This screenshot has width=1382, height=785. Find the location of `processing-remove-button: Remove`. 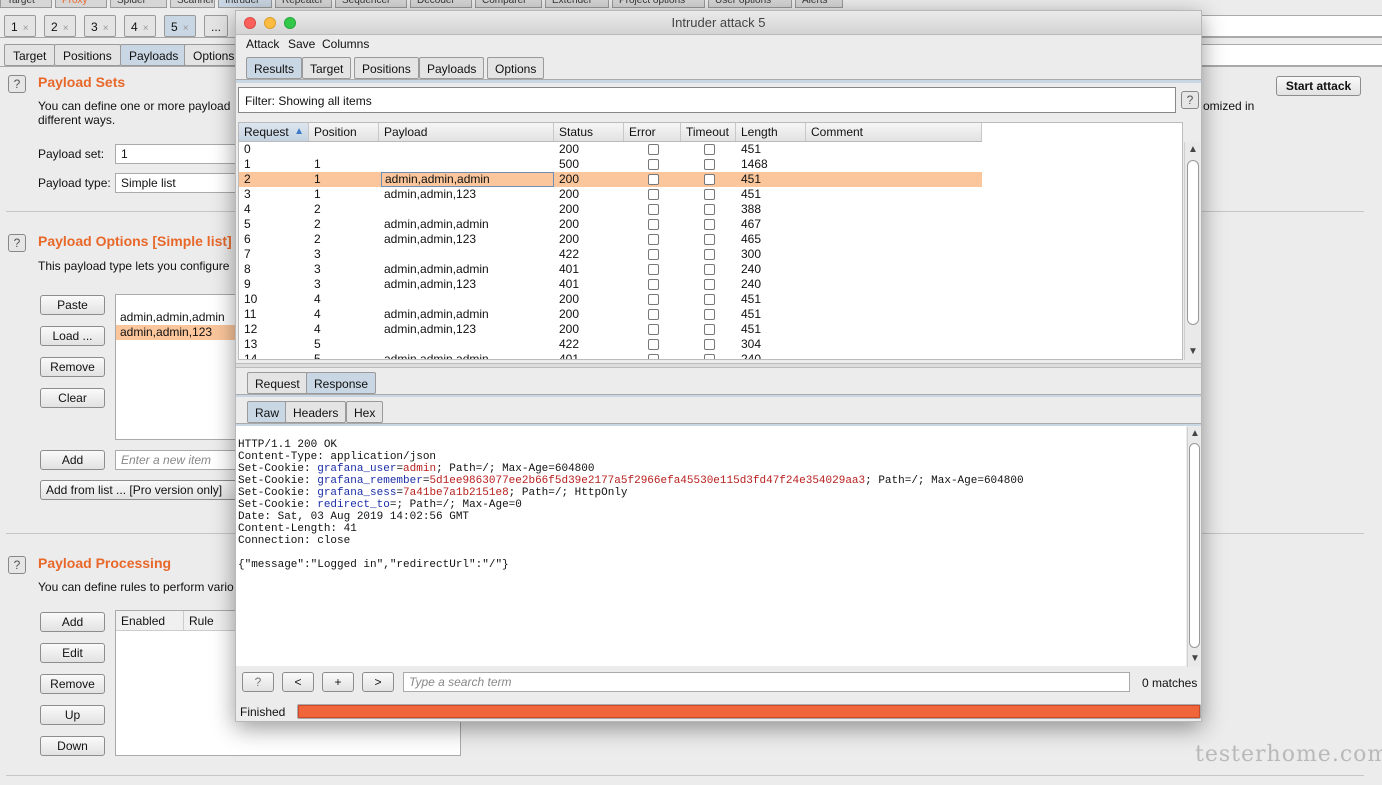

processing-remove-button: Remove is located at coordinates (72, 684).